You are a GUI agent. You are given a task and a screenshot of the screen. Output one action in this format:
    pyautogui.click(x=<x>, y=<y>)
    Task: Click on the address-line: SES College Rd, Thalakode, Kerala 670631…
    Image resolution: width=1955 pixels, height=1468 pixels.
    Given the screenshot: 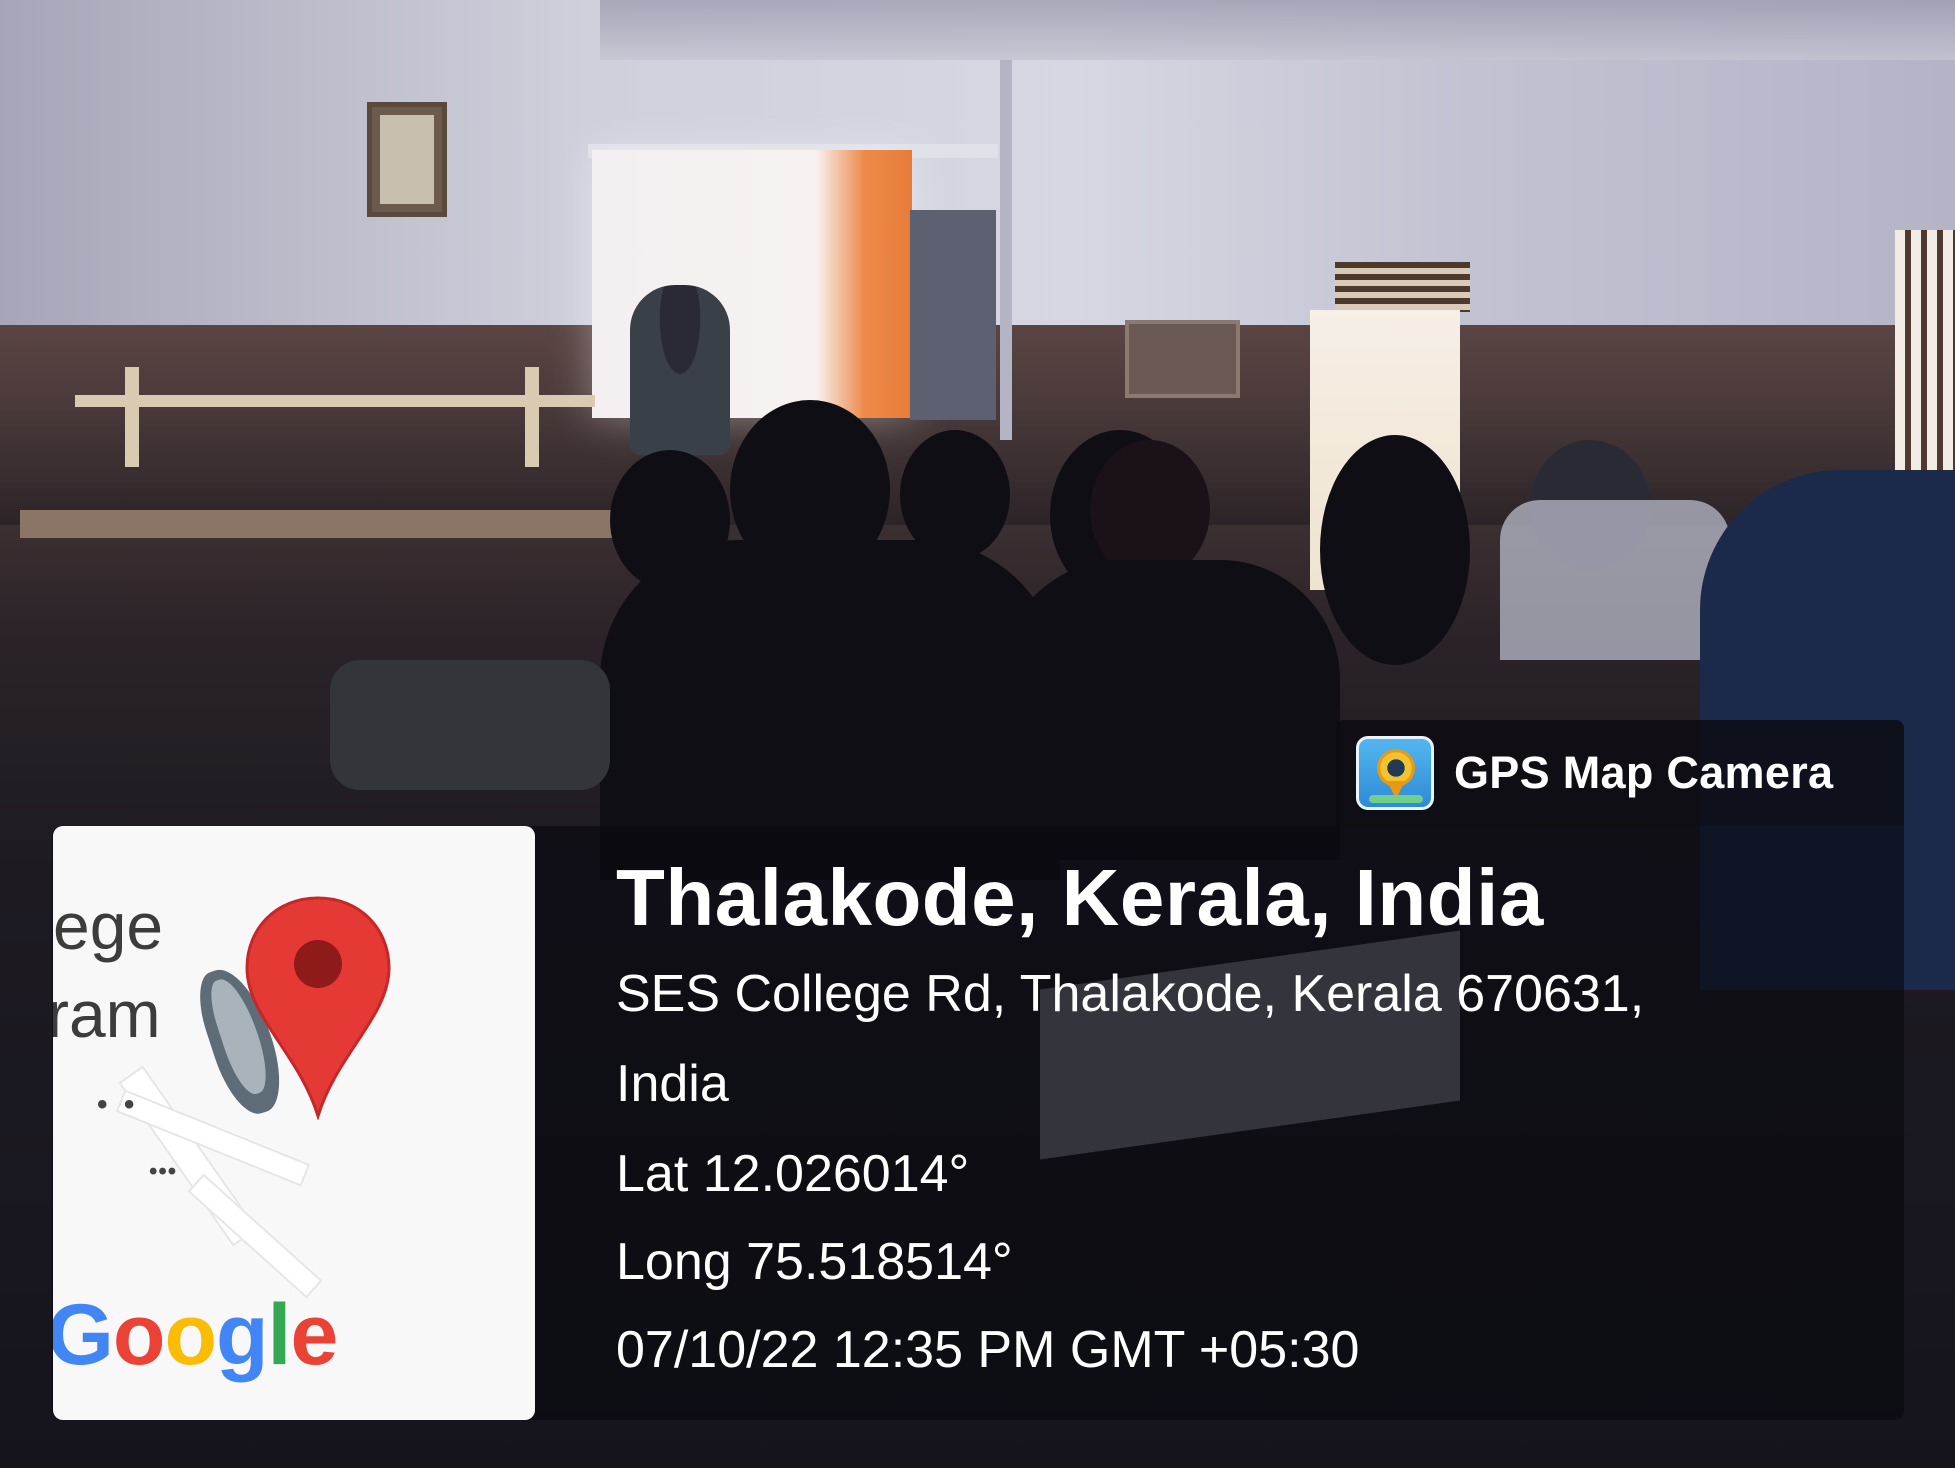 What is the action you would take?
    pyautogui.click(x=1130, y=994)
    